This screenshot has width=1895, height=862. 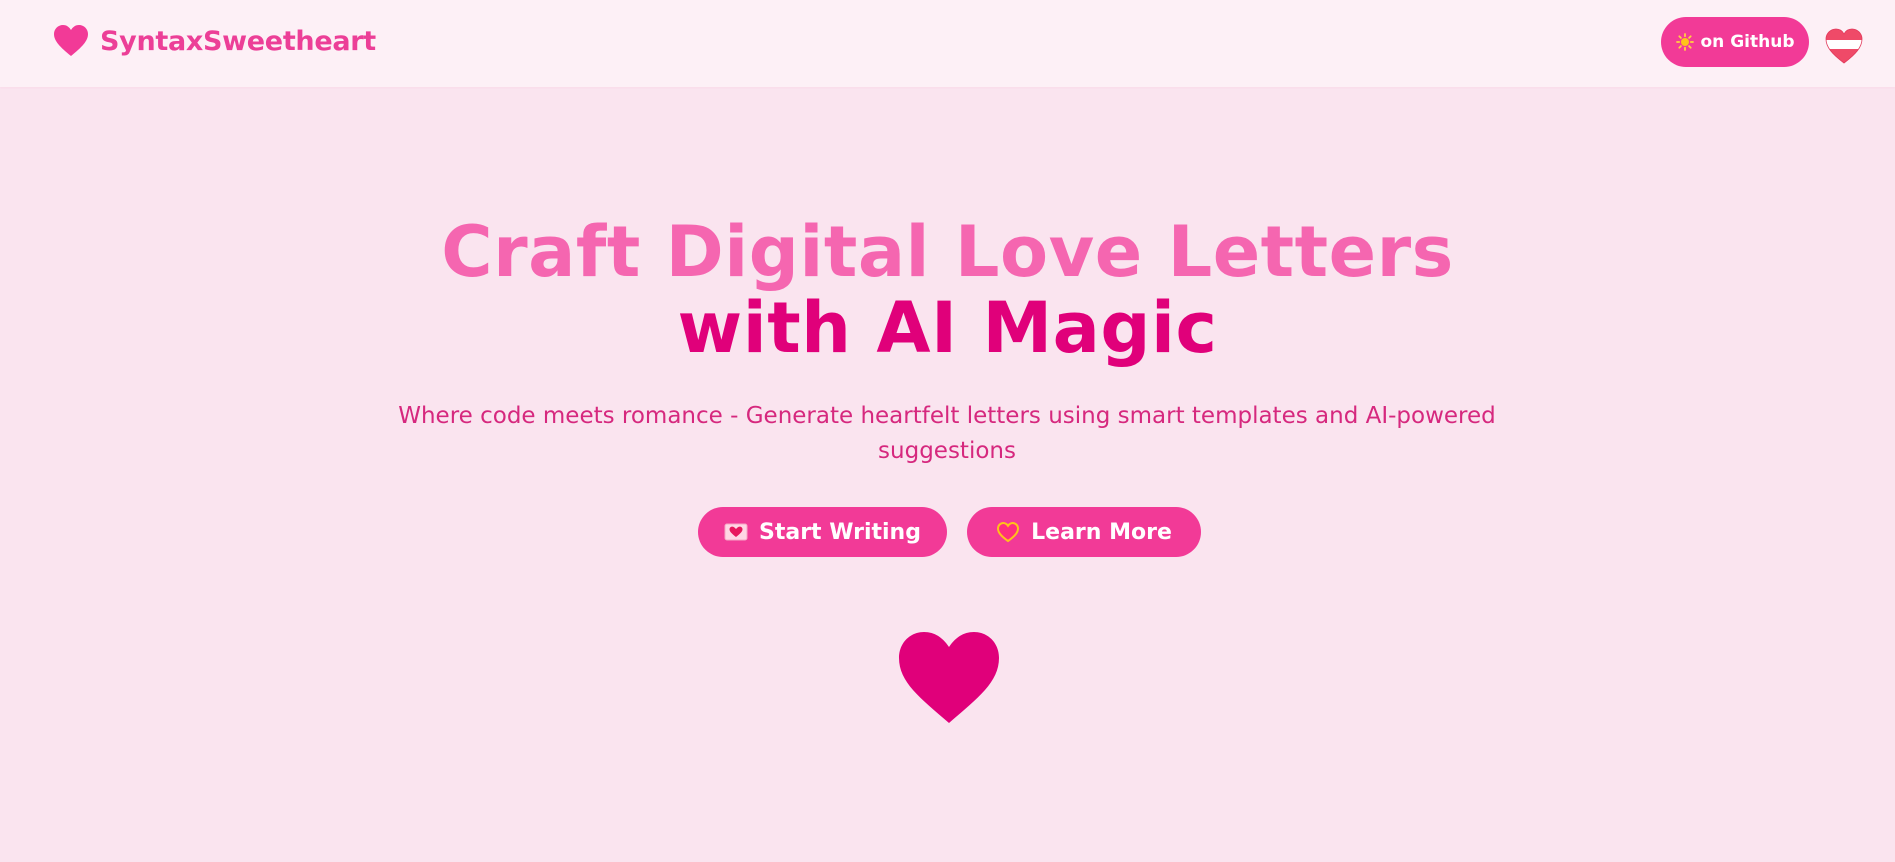 I want to click on github-button: on Github, so click(x=1735, y=42).